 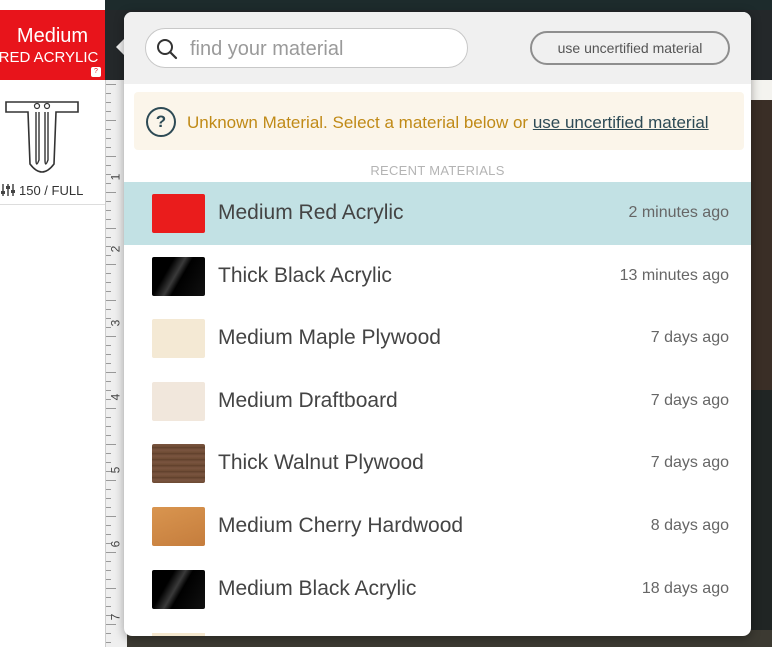 What do you see at coordinates (437, 338) in the screenshot?
I see `material-row: Medium Maple Plywood 7 days ago` at bounding box center [437, 338].